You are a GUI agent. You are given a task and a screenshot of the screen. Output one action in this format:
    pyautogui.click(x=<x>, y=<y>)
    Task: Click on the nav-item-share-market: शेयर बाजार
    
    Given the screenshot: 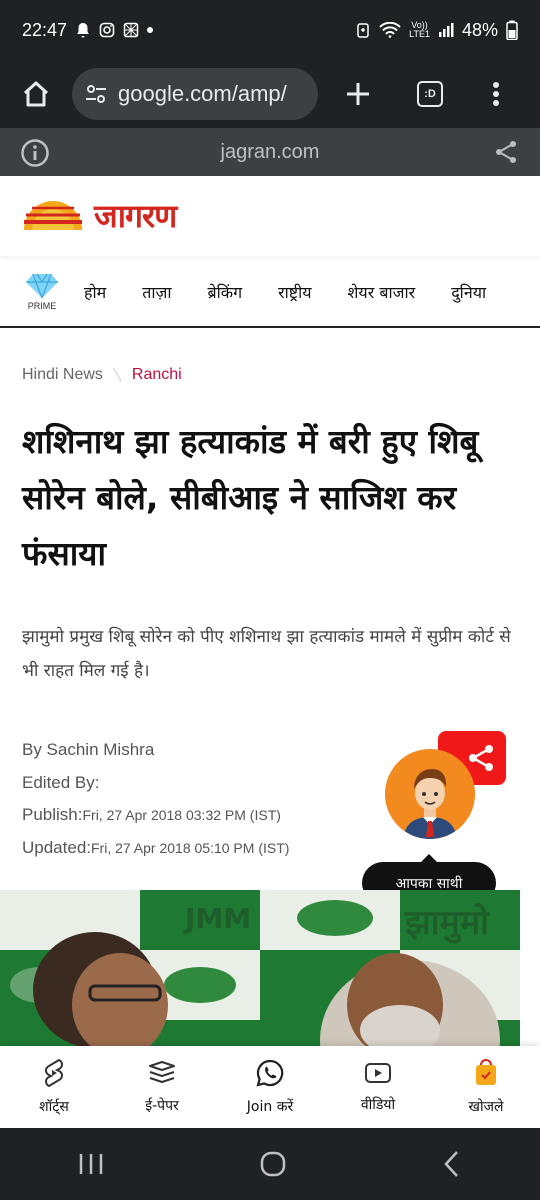 What is the action you would take?
    pyautogui.click(x=382, y=292)
    